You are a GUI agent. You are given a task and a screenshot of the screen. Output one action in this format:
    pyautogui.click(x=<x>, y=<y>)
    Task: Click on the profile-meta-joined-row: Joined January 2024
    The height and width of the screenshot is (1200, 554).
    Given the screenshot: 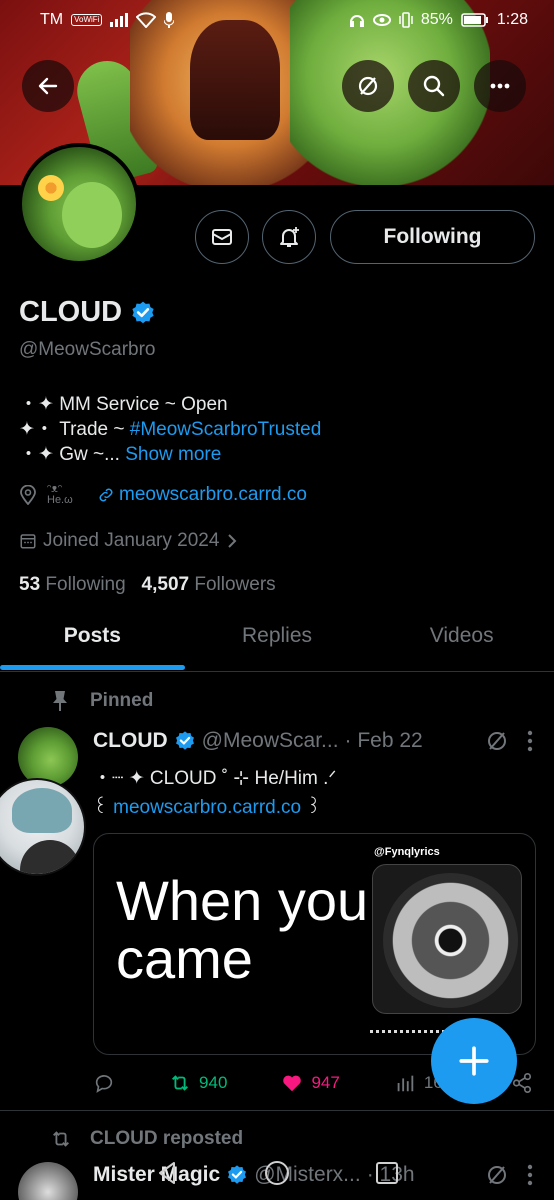 What is the action you would take?
    pyautogui.click(x=129, y=541)
    